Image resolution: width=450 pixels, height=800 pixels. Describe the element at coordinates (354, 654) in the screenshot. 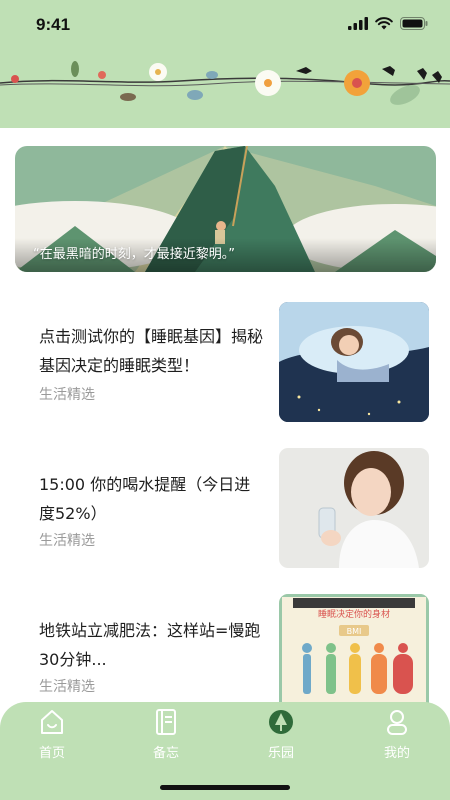

I see `bmi-body-shapes-chart: 睡眠决定你的身材 BMI` at that location.